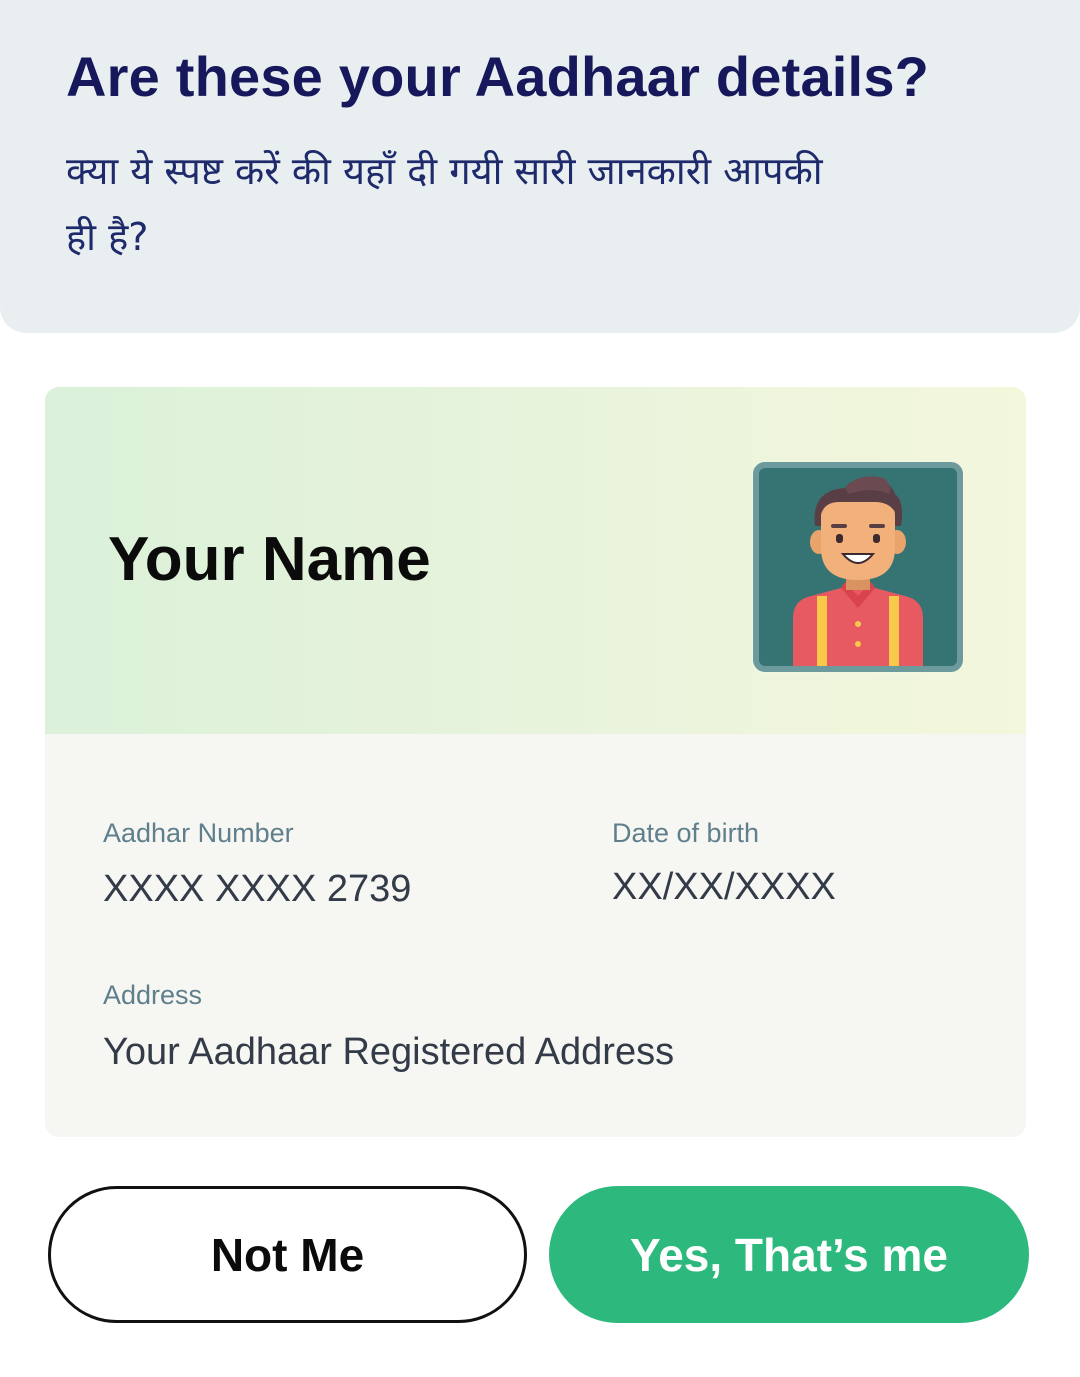 This screenshot has width=1080, height=1377. What do you see at coordinates (257, 889) in the screenshot?
I see `aadhar-number-value: XXXX XXXX 2739` at bounding box center [257, 889].